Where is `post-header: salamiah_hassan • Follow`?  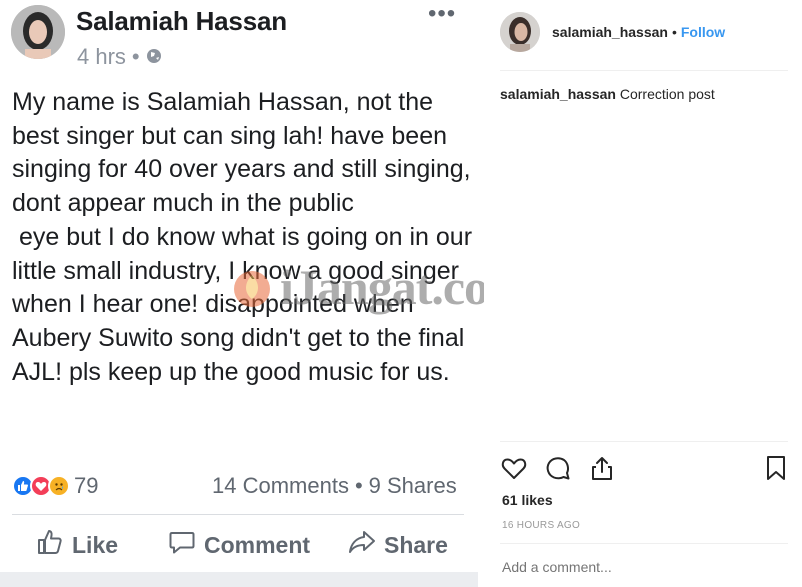
post-header: salamiah_hassan • Follow is located at coordinates (638, 32).